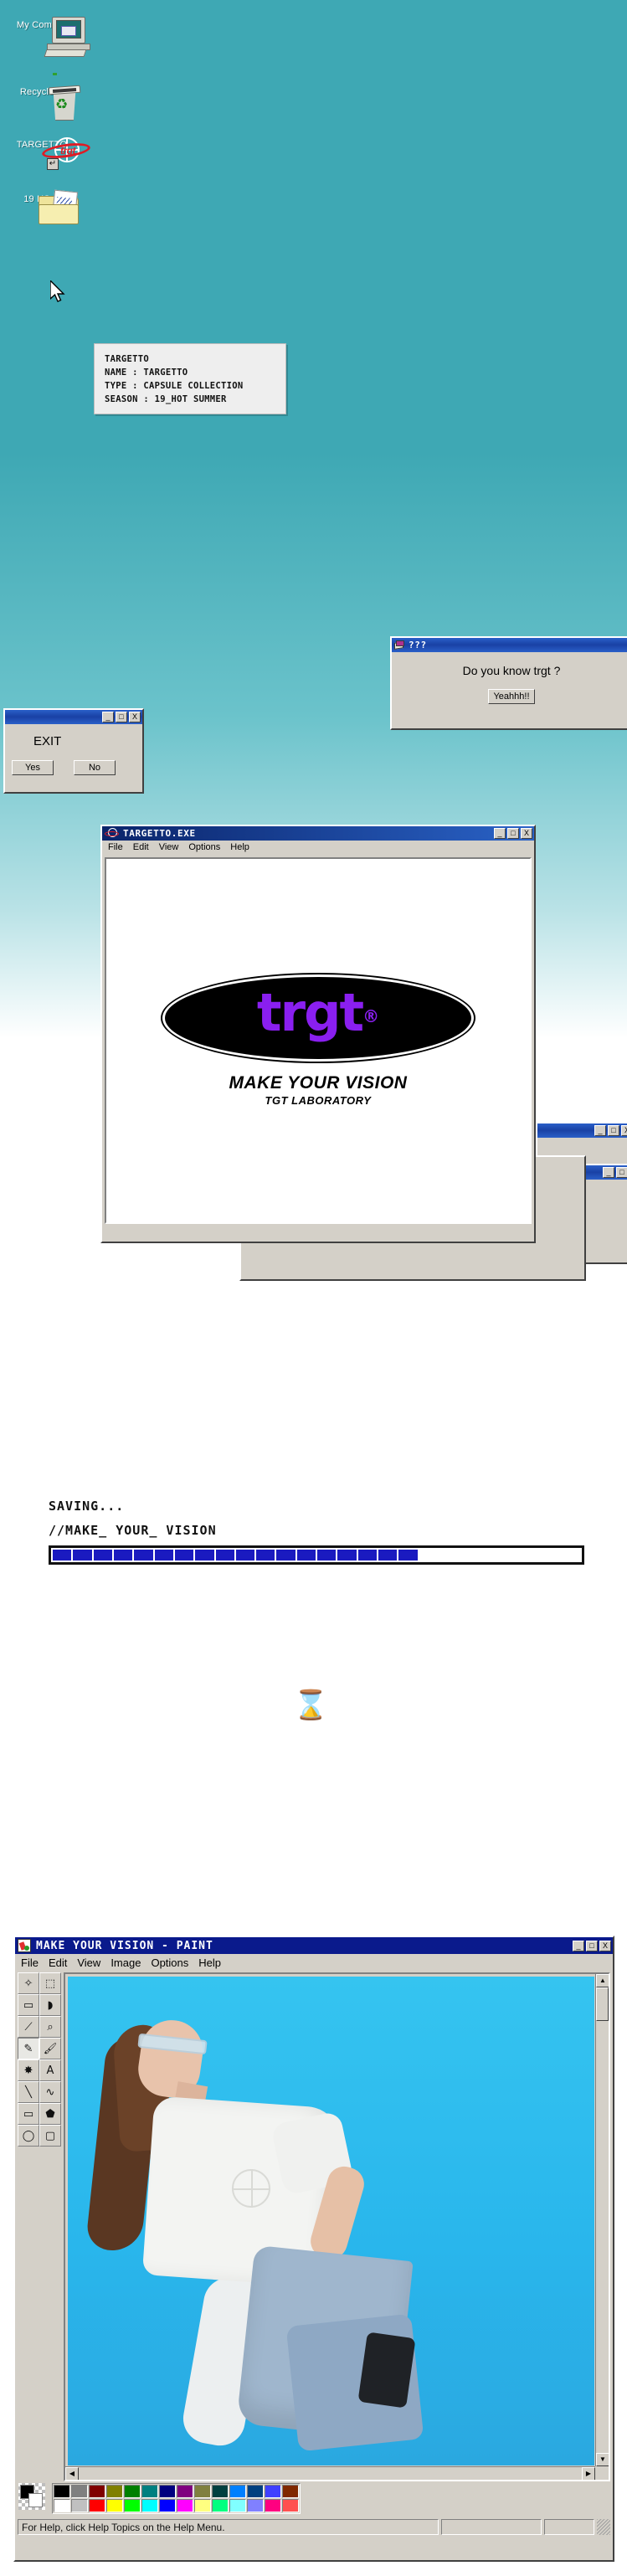 The width and height of the screenshot is (627, 2576). What do you see at coordinates (602, 2004) in the screenshot?
I see `scroll-thumb-vertical` at bounding box center [602, 2004].